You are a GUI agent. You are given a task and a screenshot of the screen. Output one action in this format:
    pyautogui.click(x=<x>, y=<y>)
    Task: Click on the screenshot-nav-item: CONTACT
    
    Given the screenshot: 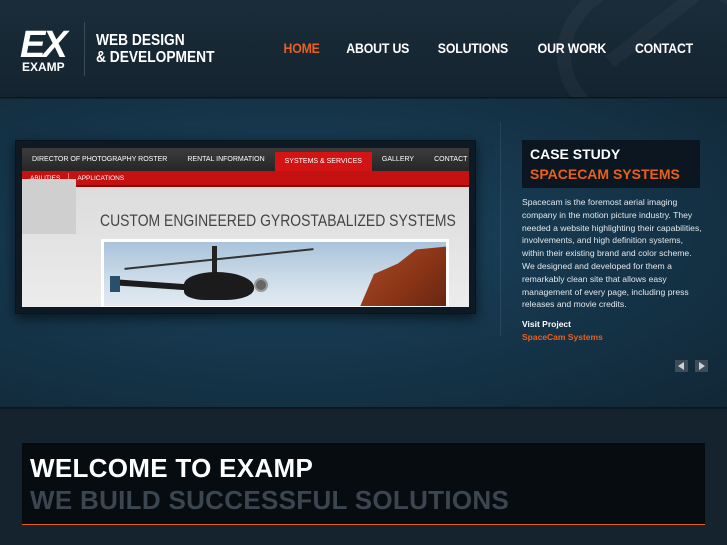 What is the action you would take?
    pyautogui.click(x=451, y=159)
    